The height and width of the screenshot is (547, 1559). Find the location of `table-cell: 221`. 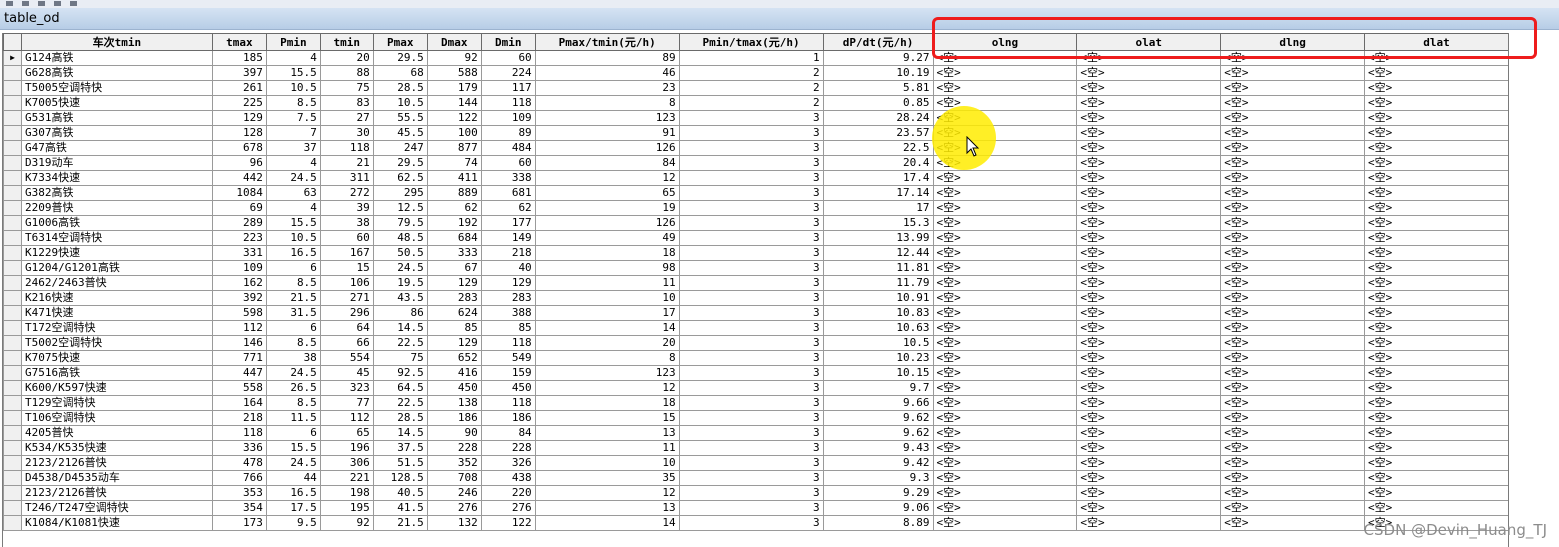

table-cell: 221 is located at coordinates (346, 478).